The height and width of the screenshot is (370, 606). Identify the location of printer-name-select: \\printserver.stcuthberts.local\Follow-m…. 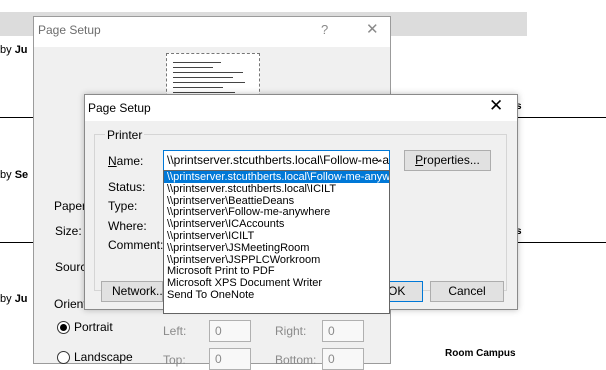
(276, 160).